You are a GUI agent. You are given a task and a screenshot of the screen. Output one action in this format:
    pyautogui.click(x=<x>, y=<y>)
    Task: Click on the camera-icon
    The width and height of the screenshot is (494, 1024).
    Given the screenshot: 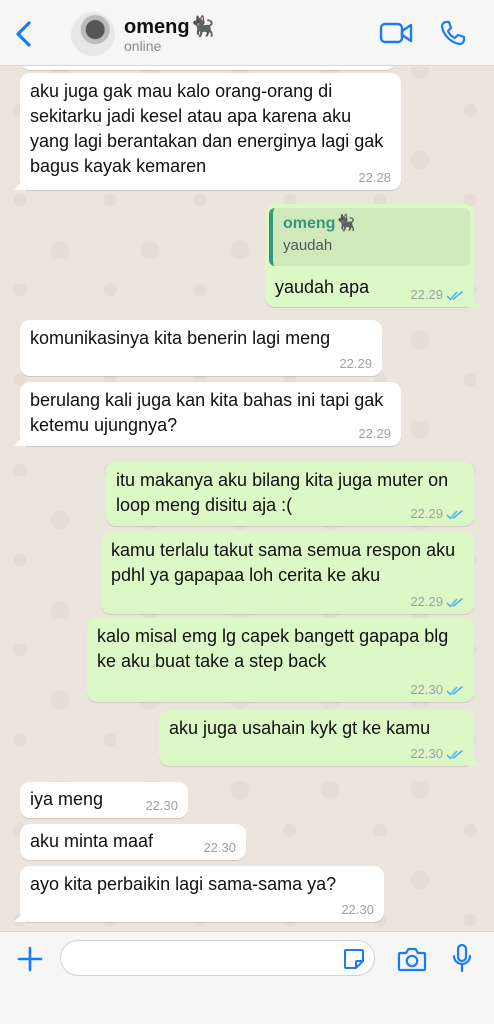 What is the action you would take?
    pyautogui.click(x=412, y=959)
    